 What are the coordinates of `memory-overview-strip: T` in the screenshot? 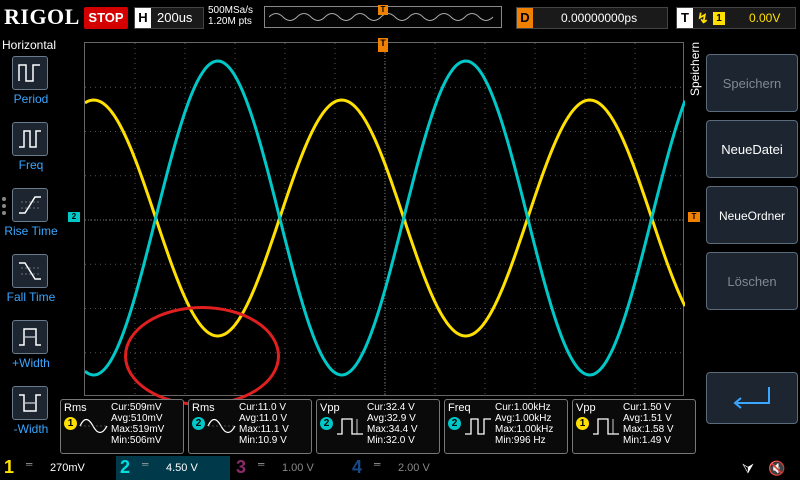 It's located at (383, 16).